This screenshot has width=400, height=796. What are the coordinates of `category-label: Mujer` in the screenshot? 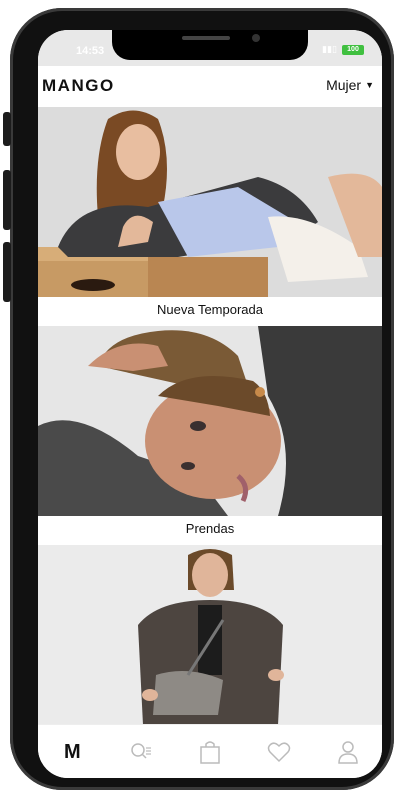 It's located at (344, 85).